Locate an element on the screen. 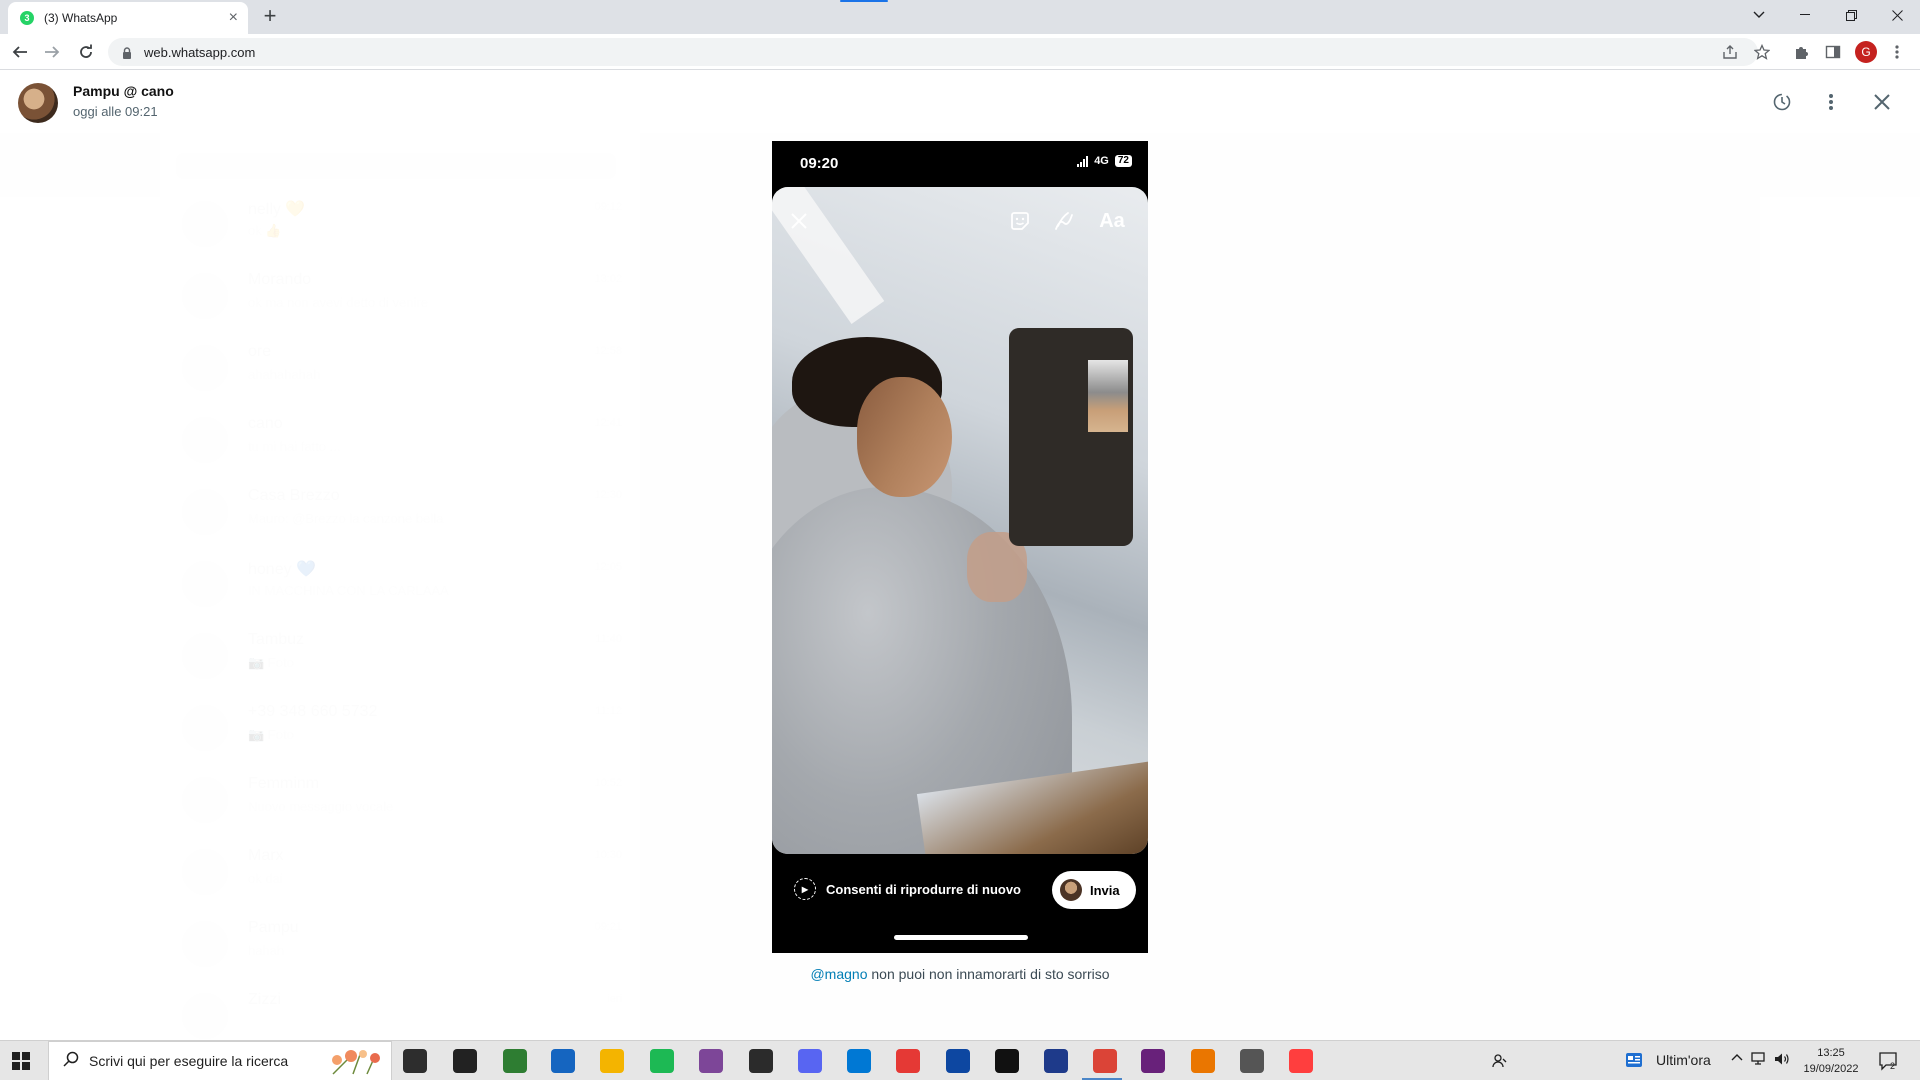 This screenshot has height=1080, width=1920. lock-icon is located at coordinates (127, 52).